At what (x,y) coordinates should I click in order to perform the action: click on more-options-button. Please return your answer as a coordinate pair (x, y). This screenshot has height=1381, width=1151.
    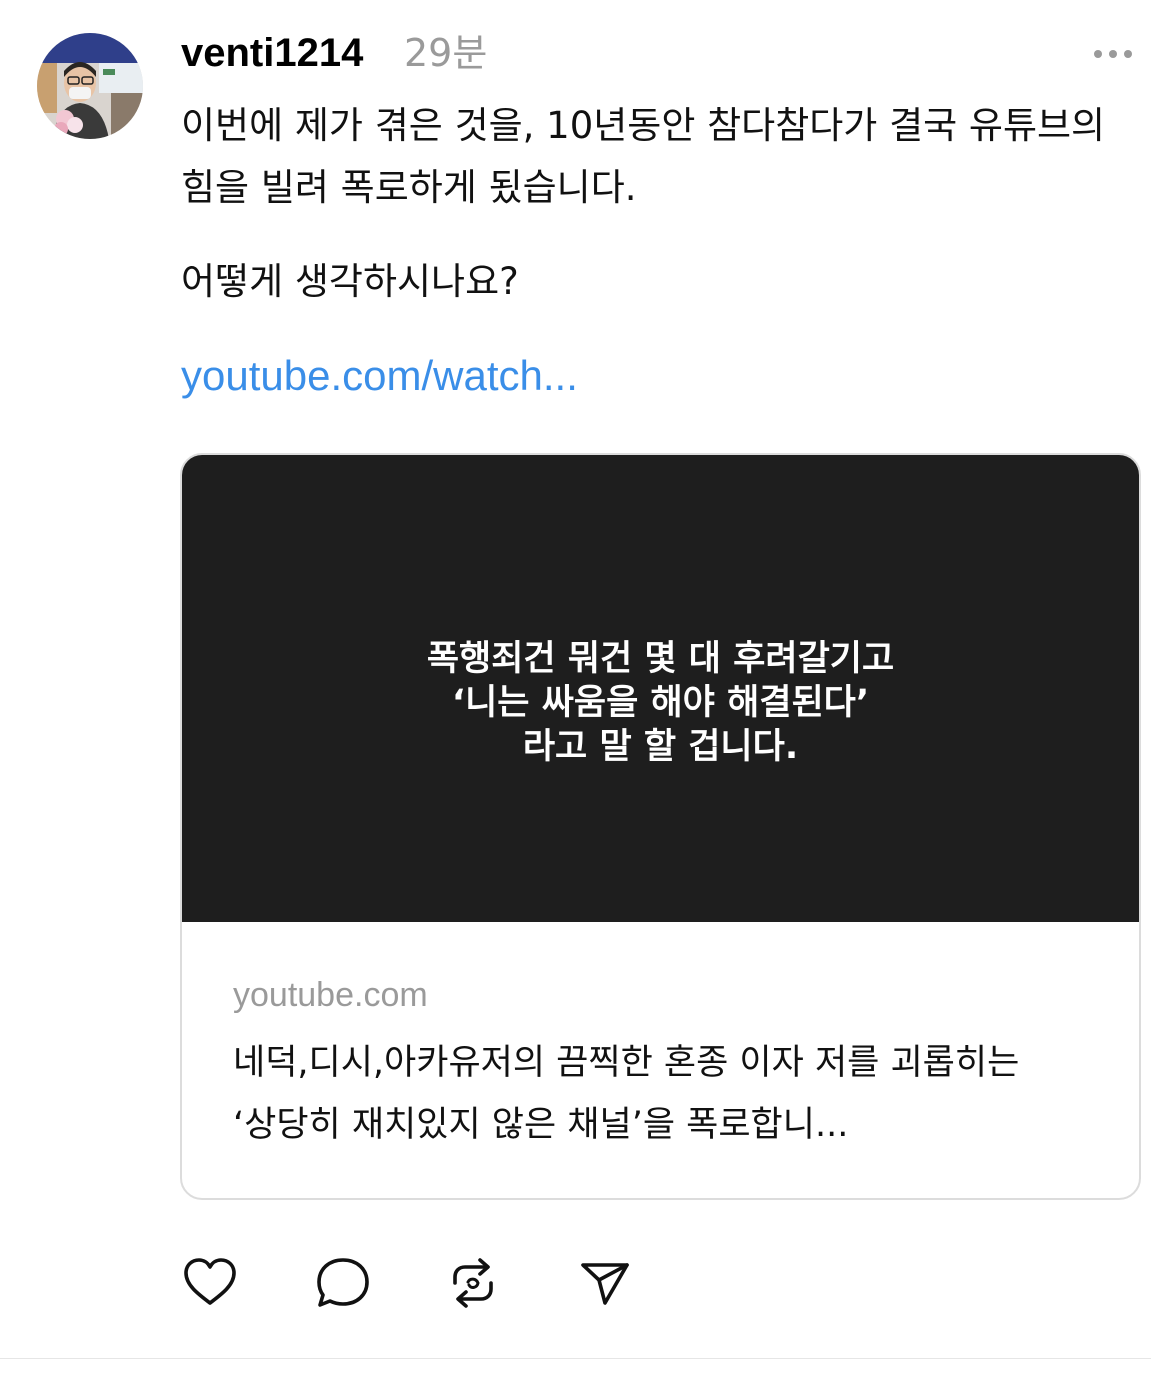
    Looking at the image, I should click on (1114, 54).